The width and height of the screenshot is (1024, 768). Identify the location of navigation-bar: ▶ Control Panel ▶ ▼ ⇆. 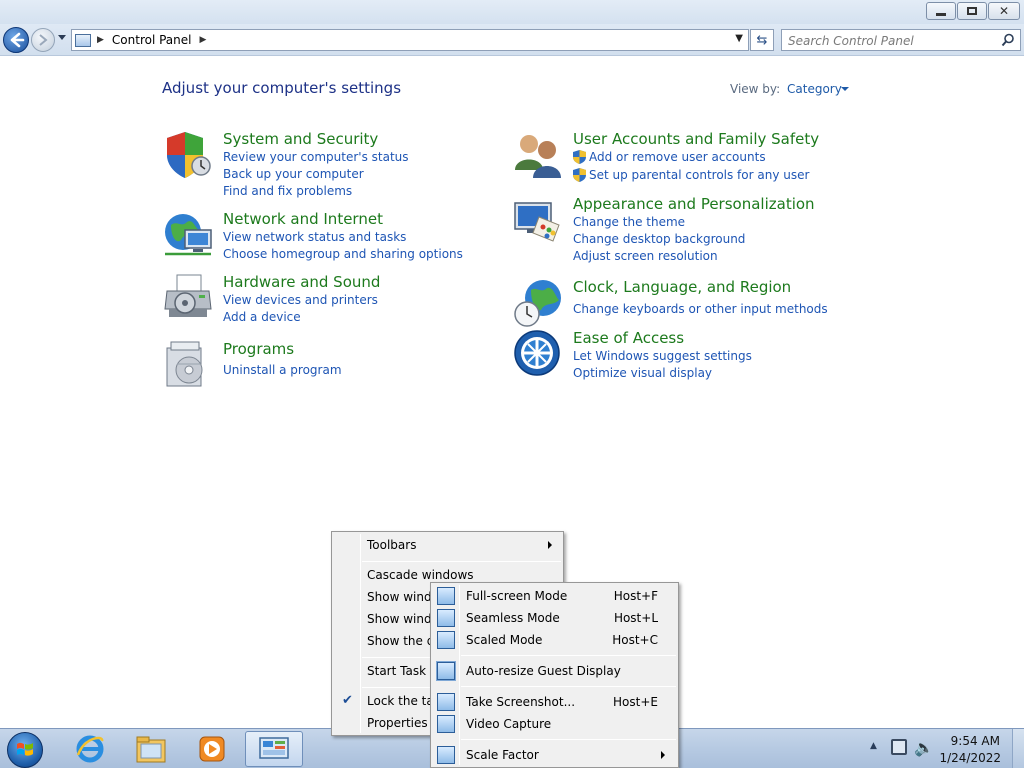
(512, 40).